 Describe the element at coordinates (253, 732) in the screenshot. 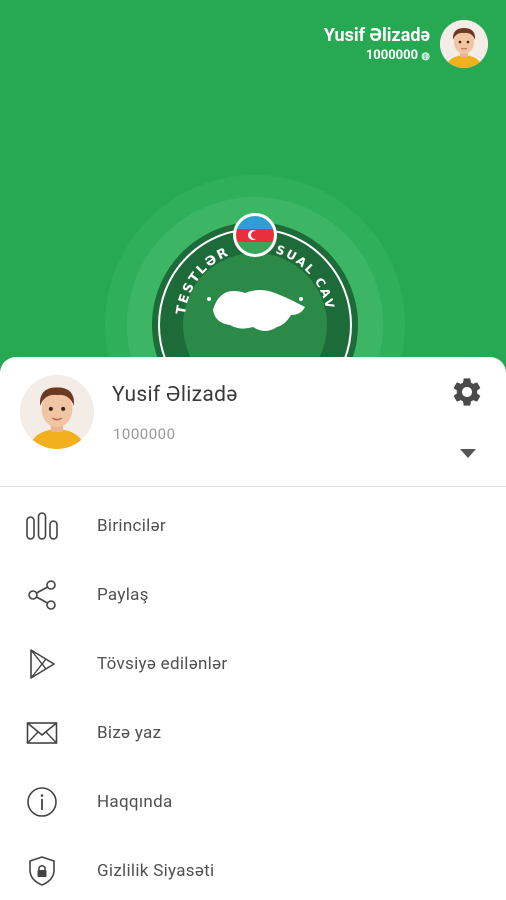

I see `menu-item-contact: Bizə yaz` at that location.